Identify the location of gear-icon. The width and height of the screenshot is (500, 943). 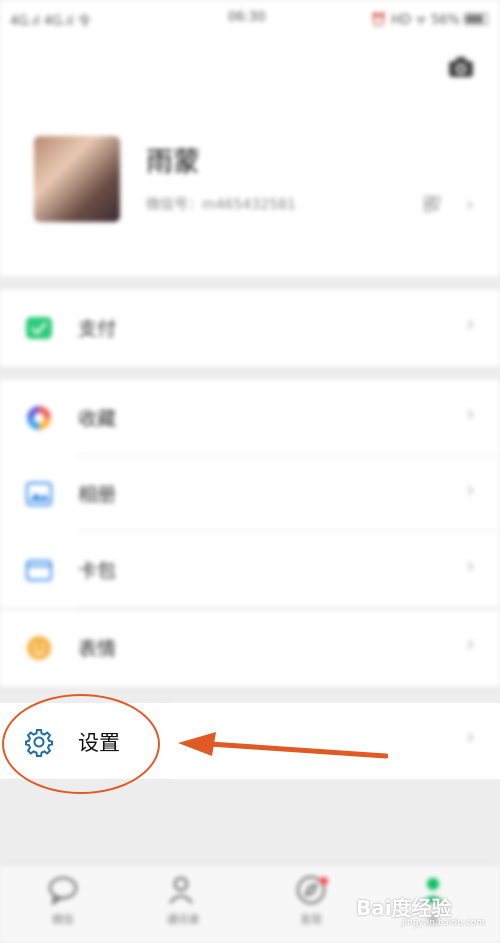
(39, 743).